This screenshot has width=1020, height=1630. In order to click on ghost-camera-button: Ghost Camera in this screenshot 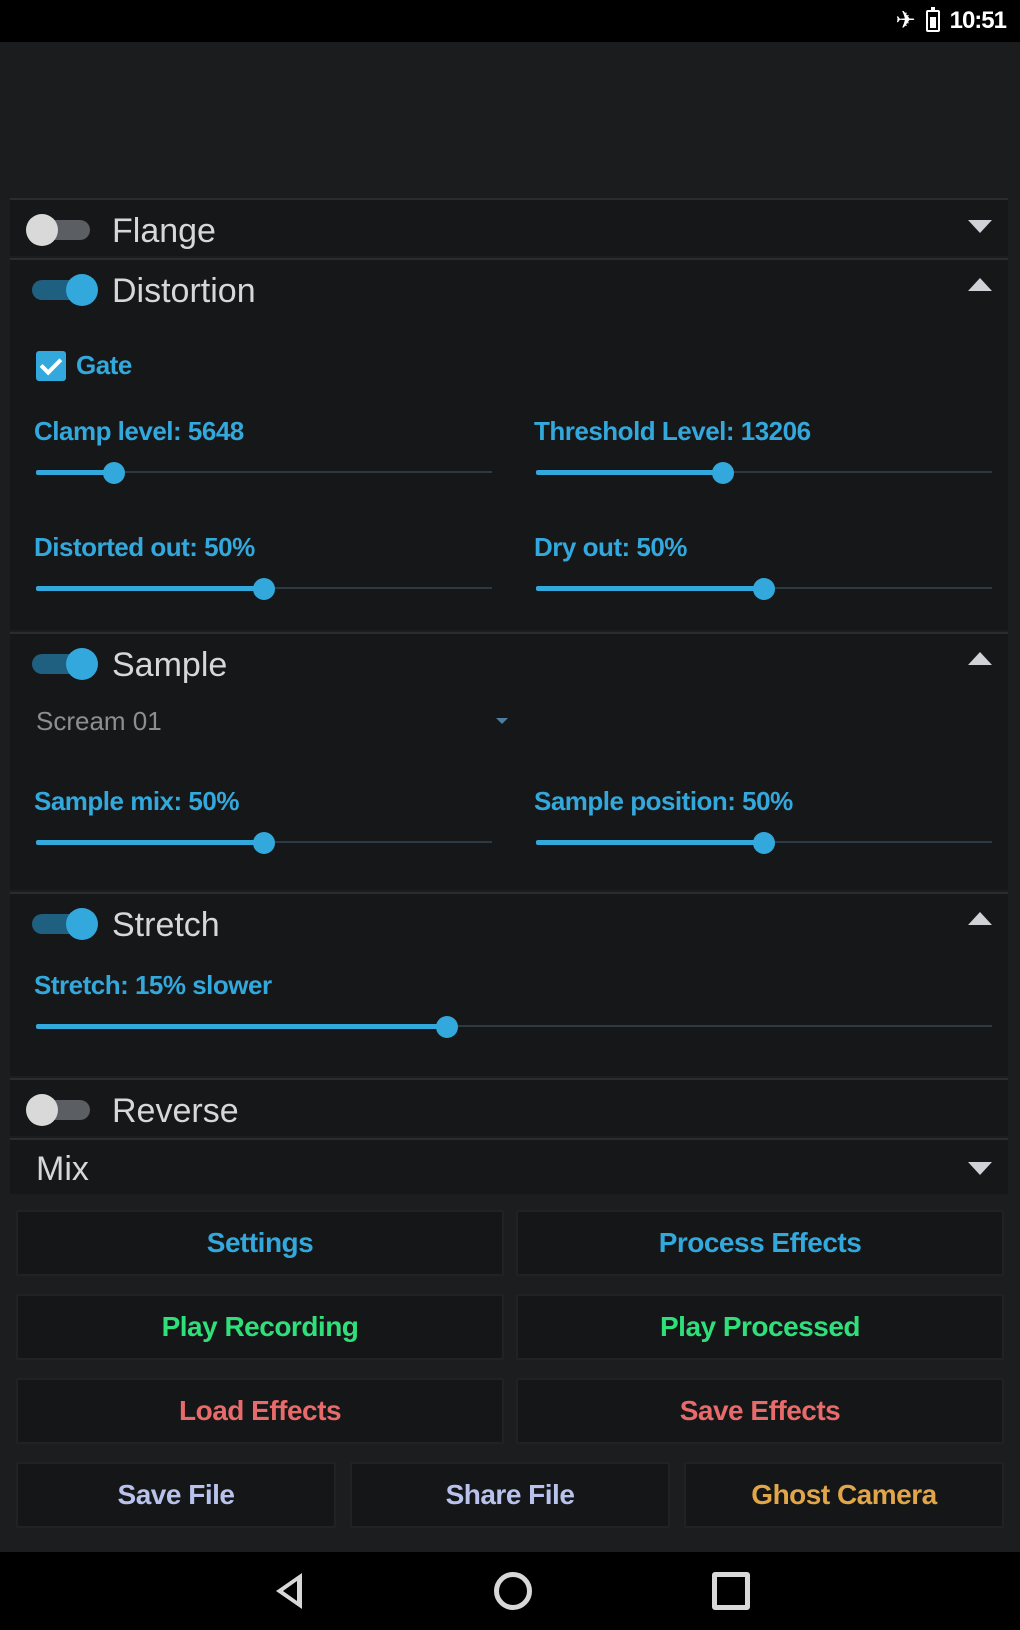, I will do `click(844, 1495)`.